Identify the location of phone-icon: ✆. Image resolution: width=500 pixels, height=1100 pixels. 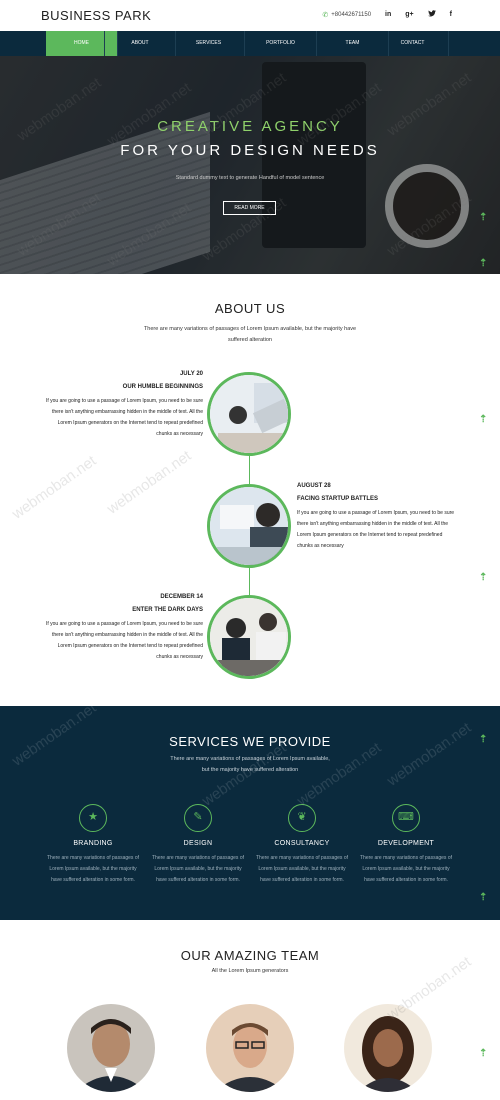
(325, 15).